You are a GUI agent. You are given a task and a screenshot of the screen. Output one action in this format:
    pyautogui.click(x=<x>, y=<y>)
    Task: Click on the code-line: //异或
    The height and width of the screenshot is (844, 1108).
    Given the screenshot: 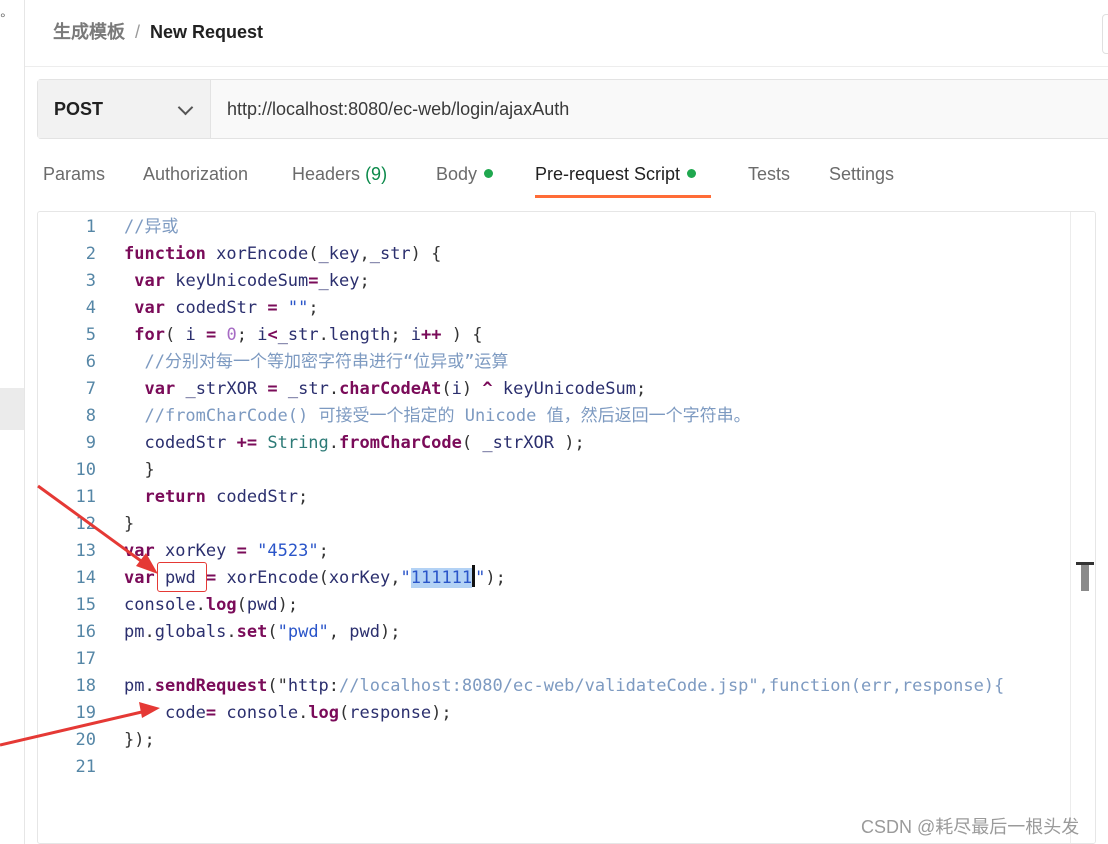 What is the action you would take?
    pyautogui.click(x=151, y=227)
    